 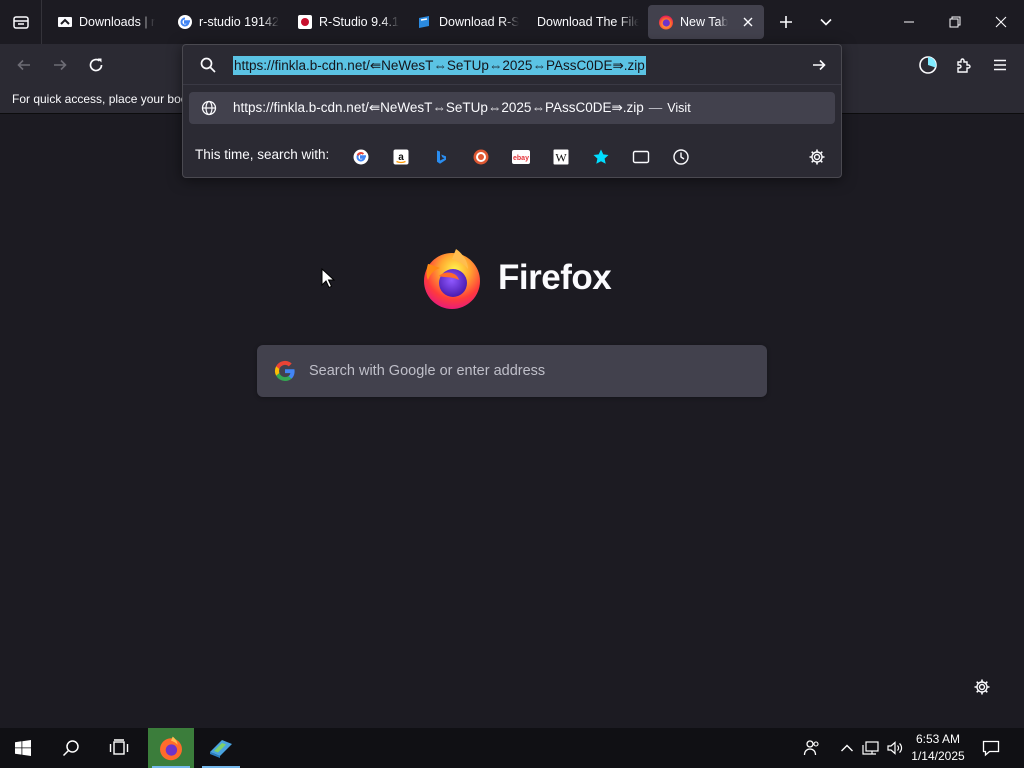 I want to click on search-bookmarks-button, so click(x=601, y=157).